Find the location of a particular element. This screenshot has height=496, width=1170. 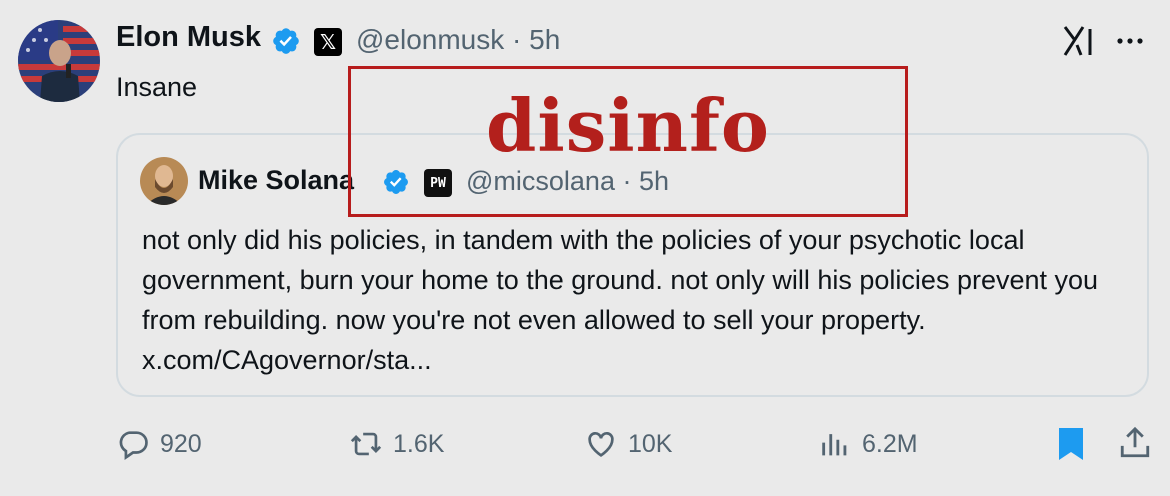

like-button: 10K is located at coordinates (628, 444).